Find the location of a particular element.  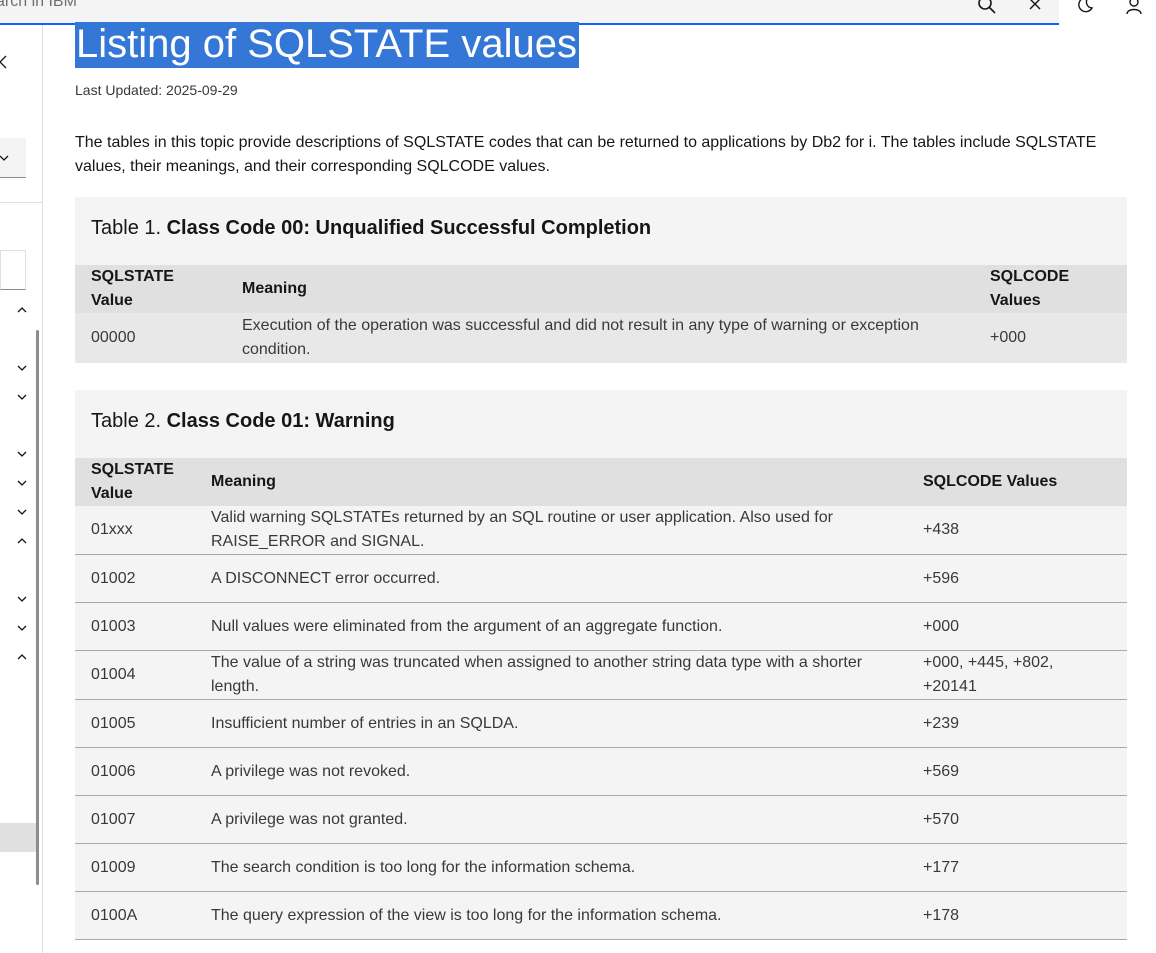

cell-sqlcode: +438 is located at coordinates (1017, 530).